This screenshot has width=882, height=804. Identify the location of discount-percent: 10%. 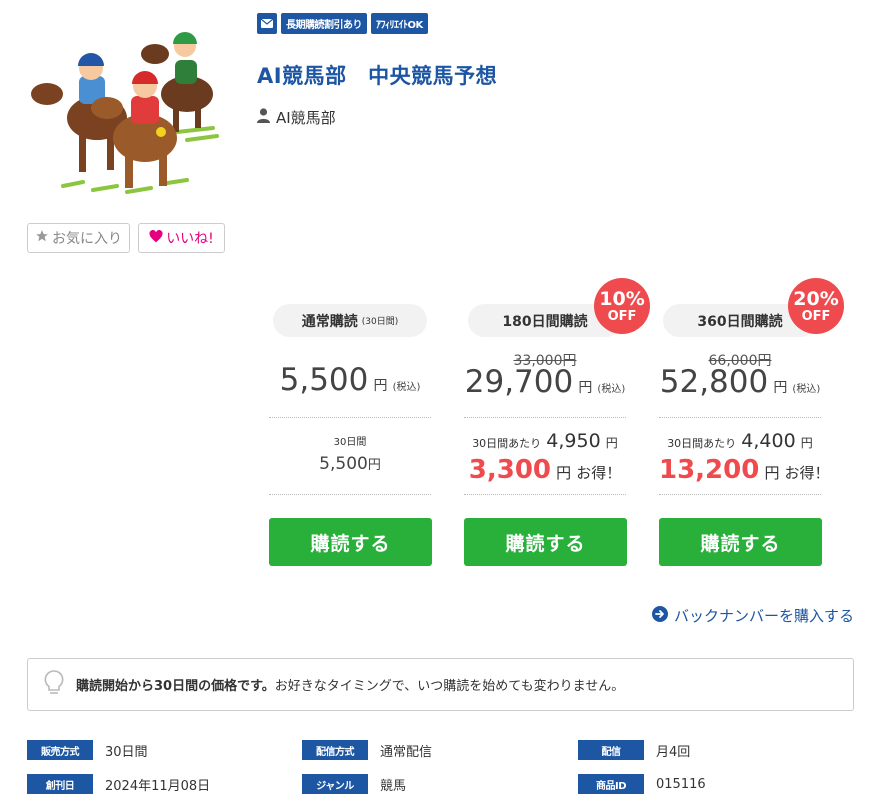
(622, 298).